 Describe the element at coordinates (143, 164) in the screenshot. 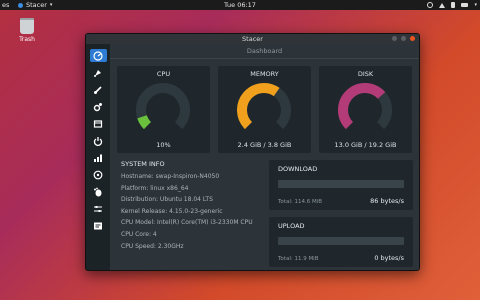

I see `system-info-title: SYSTEM INFO` at that location.